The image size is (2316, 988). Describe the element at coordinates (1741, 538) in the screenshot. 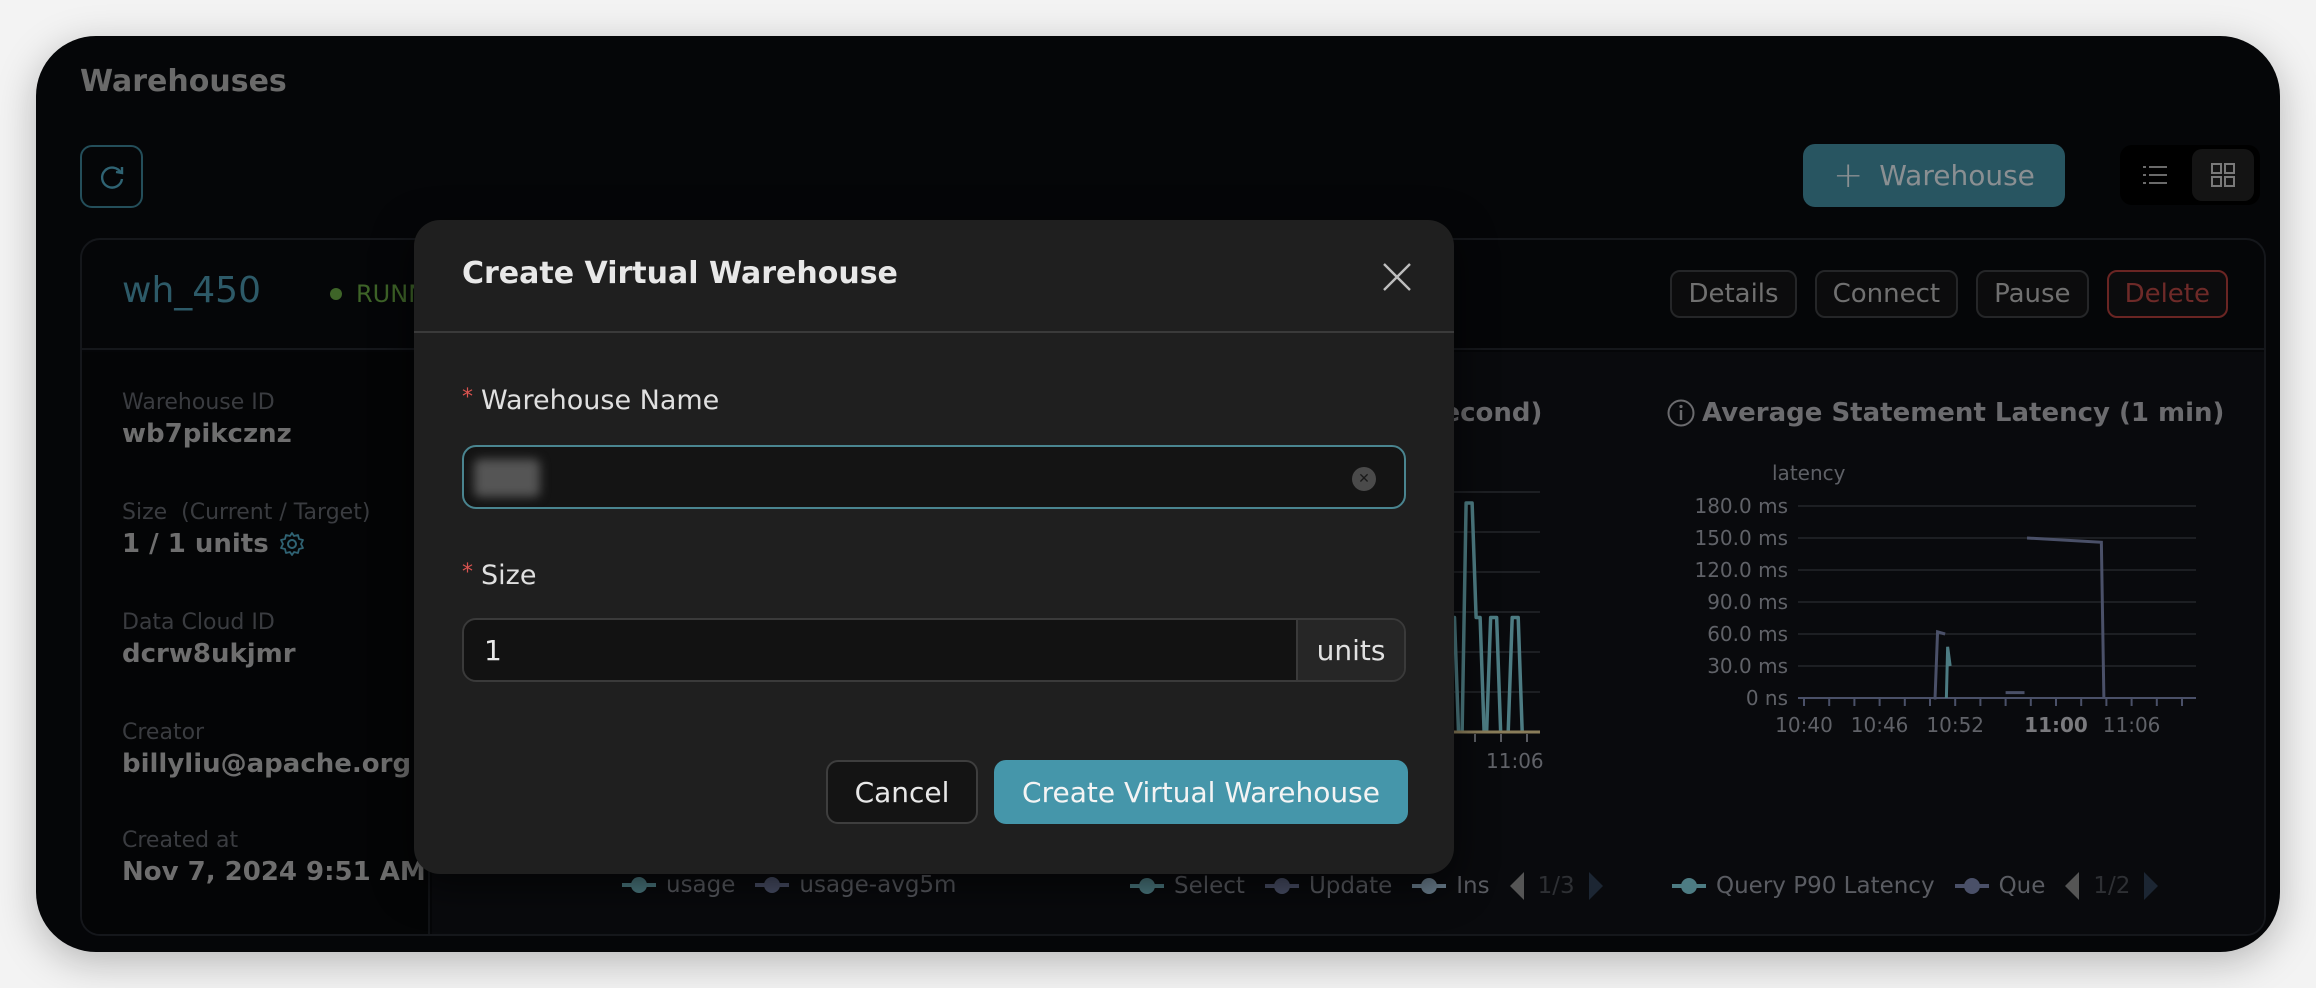

I see `y-tick-label: 150.0 ms` at that location.